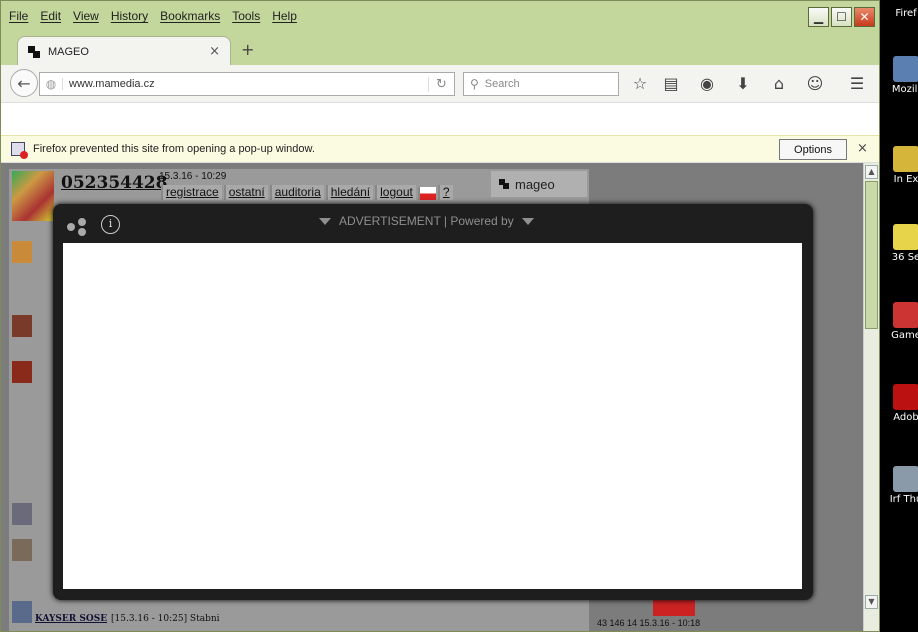 This screenshot has height=632, width=918. Describe the element at coordinates (905, 479) in the screenshot. I see `irfanview-icon` at that location.